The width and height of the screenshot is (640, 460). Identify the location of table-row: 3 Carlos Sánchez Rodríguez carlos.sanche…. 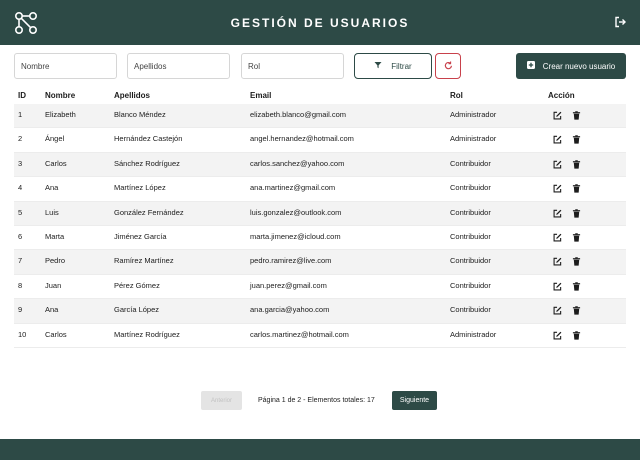
(320, 165).